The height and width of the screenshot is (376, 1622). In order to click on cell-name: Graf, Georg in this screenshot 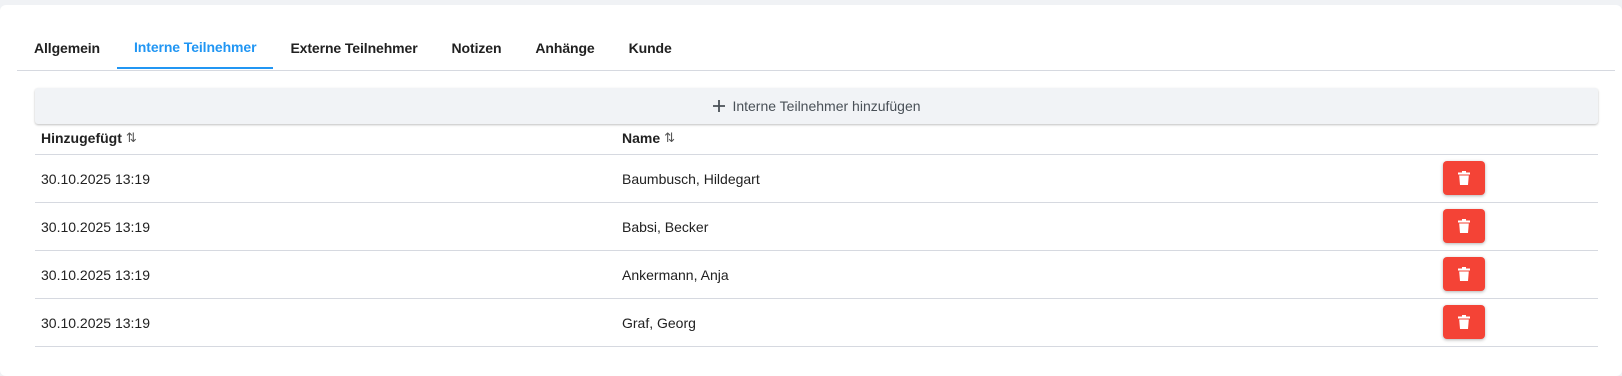, I will do `click(659, 322)`.